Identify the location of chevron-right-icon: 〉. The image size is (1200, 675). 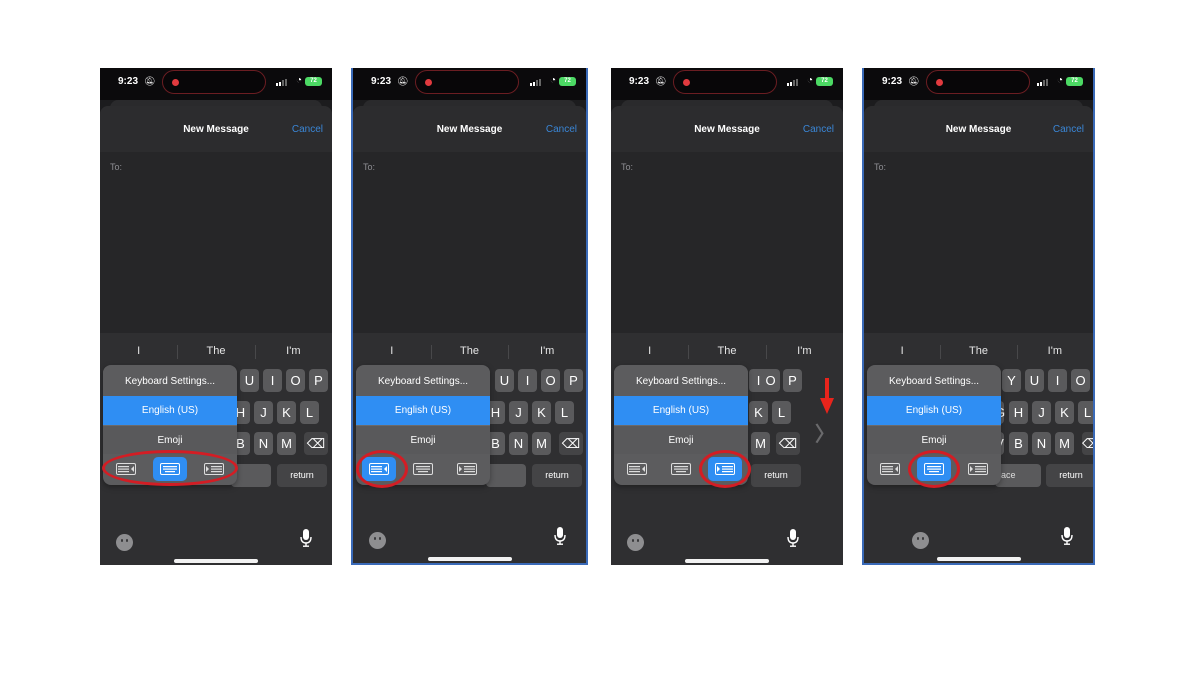
(825, 432).